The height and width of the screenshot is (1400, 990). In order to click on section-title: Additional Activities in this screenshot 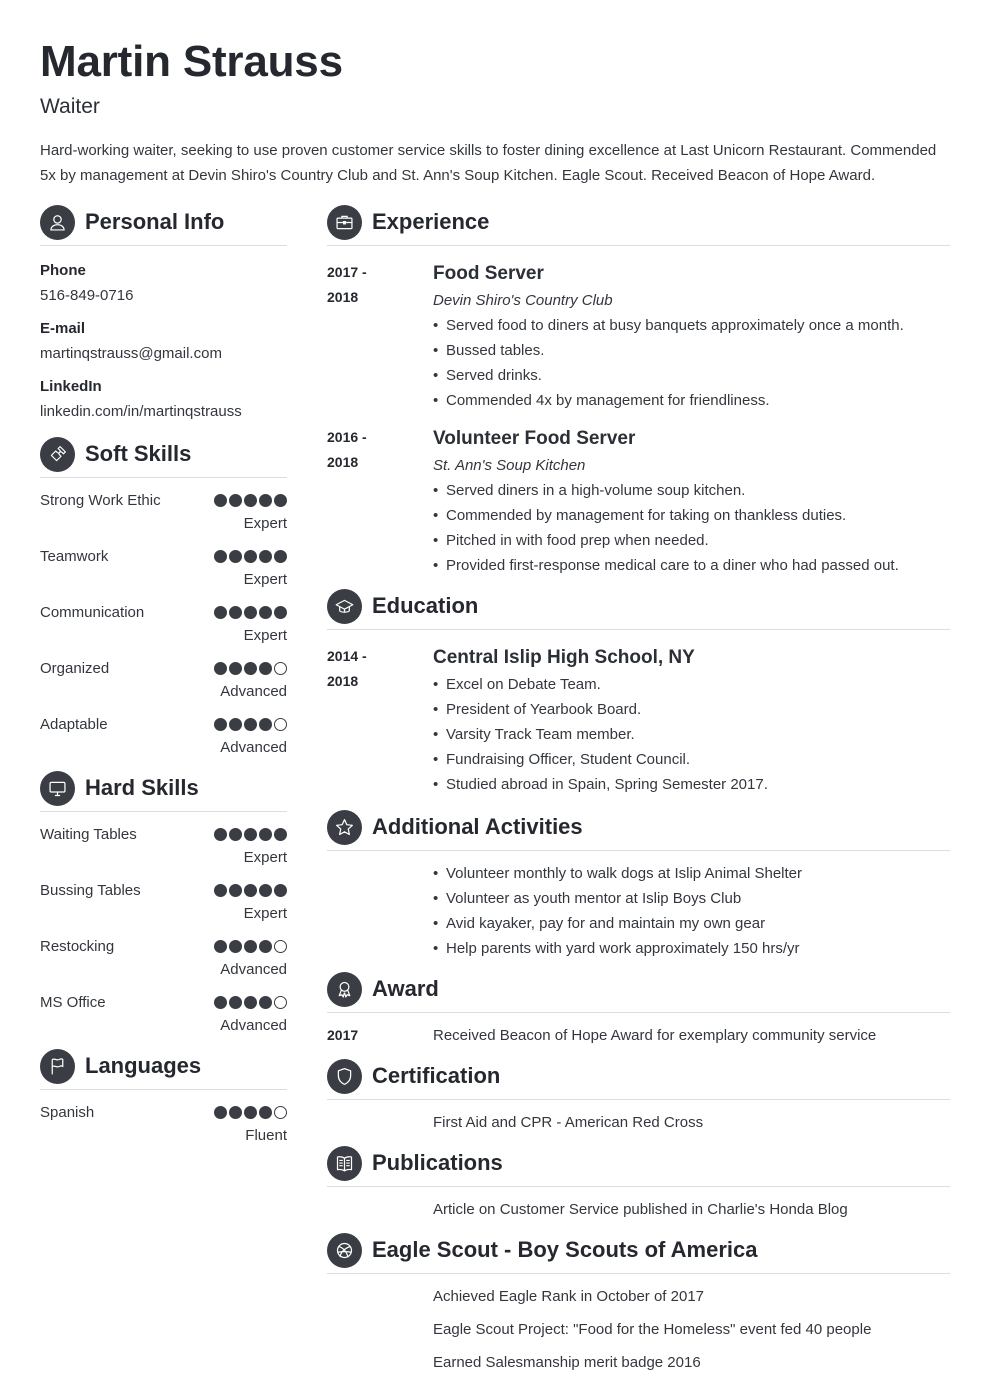, I will do `click(477, 826)`.